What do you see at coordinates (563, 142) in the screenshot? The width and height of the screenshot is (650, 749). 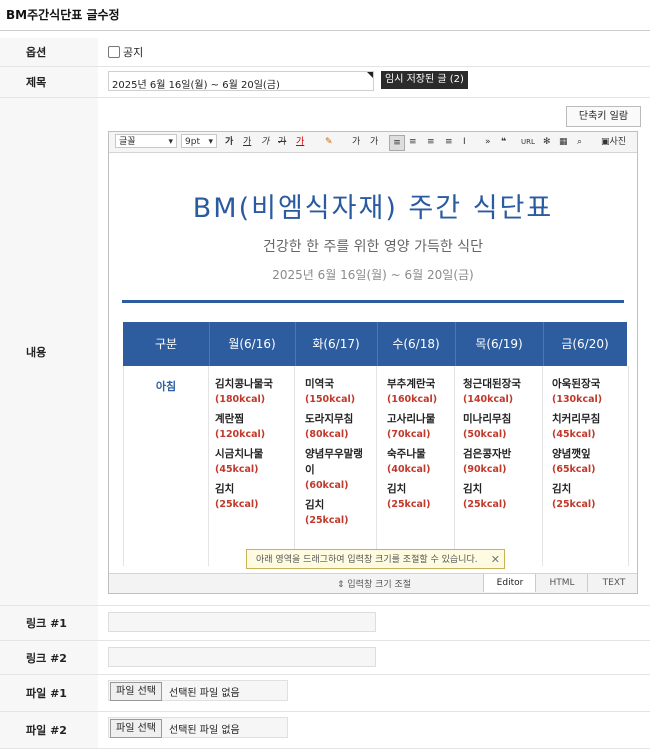 I see `table-icon: ▦` at bounding box center [563, 142].